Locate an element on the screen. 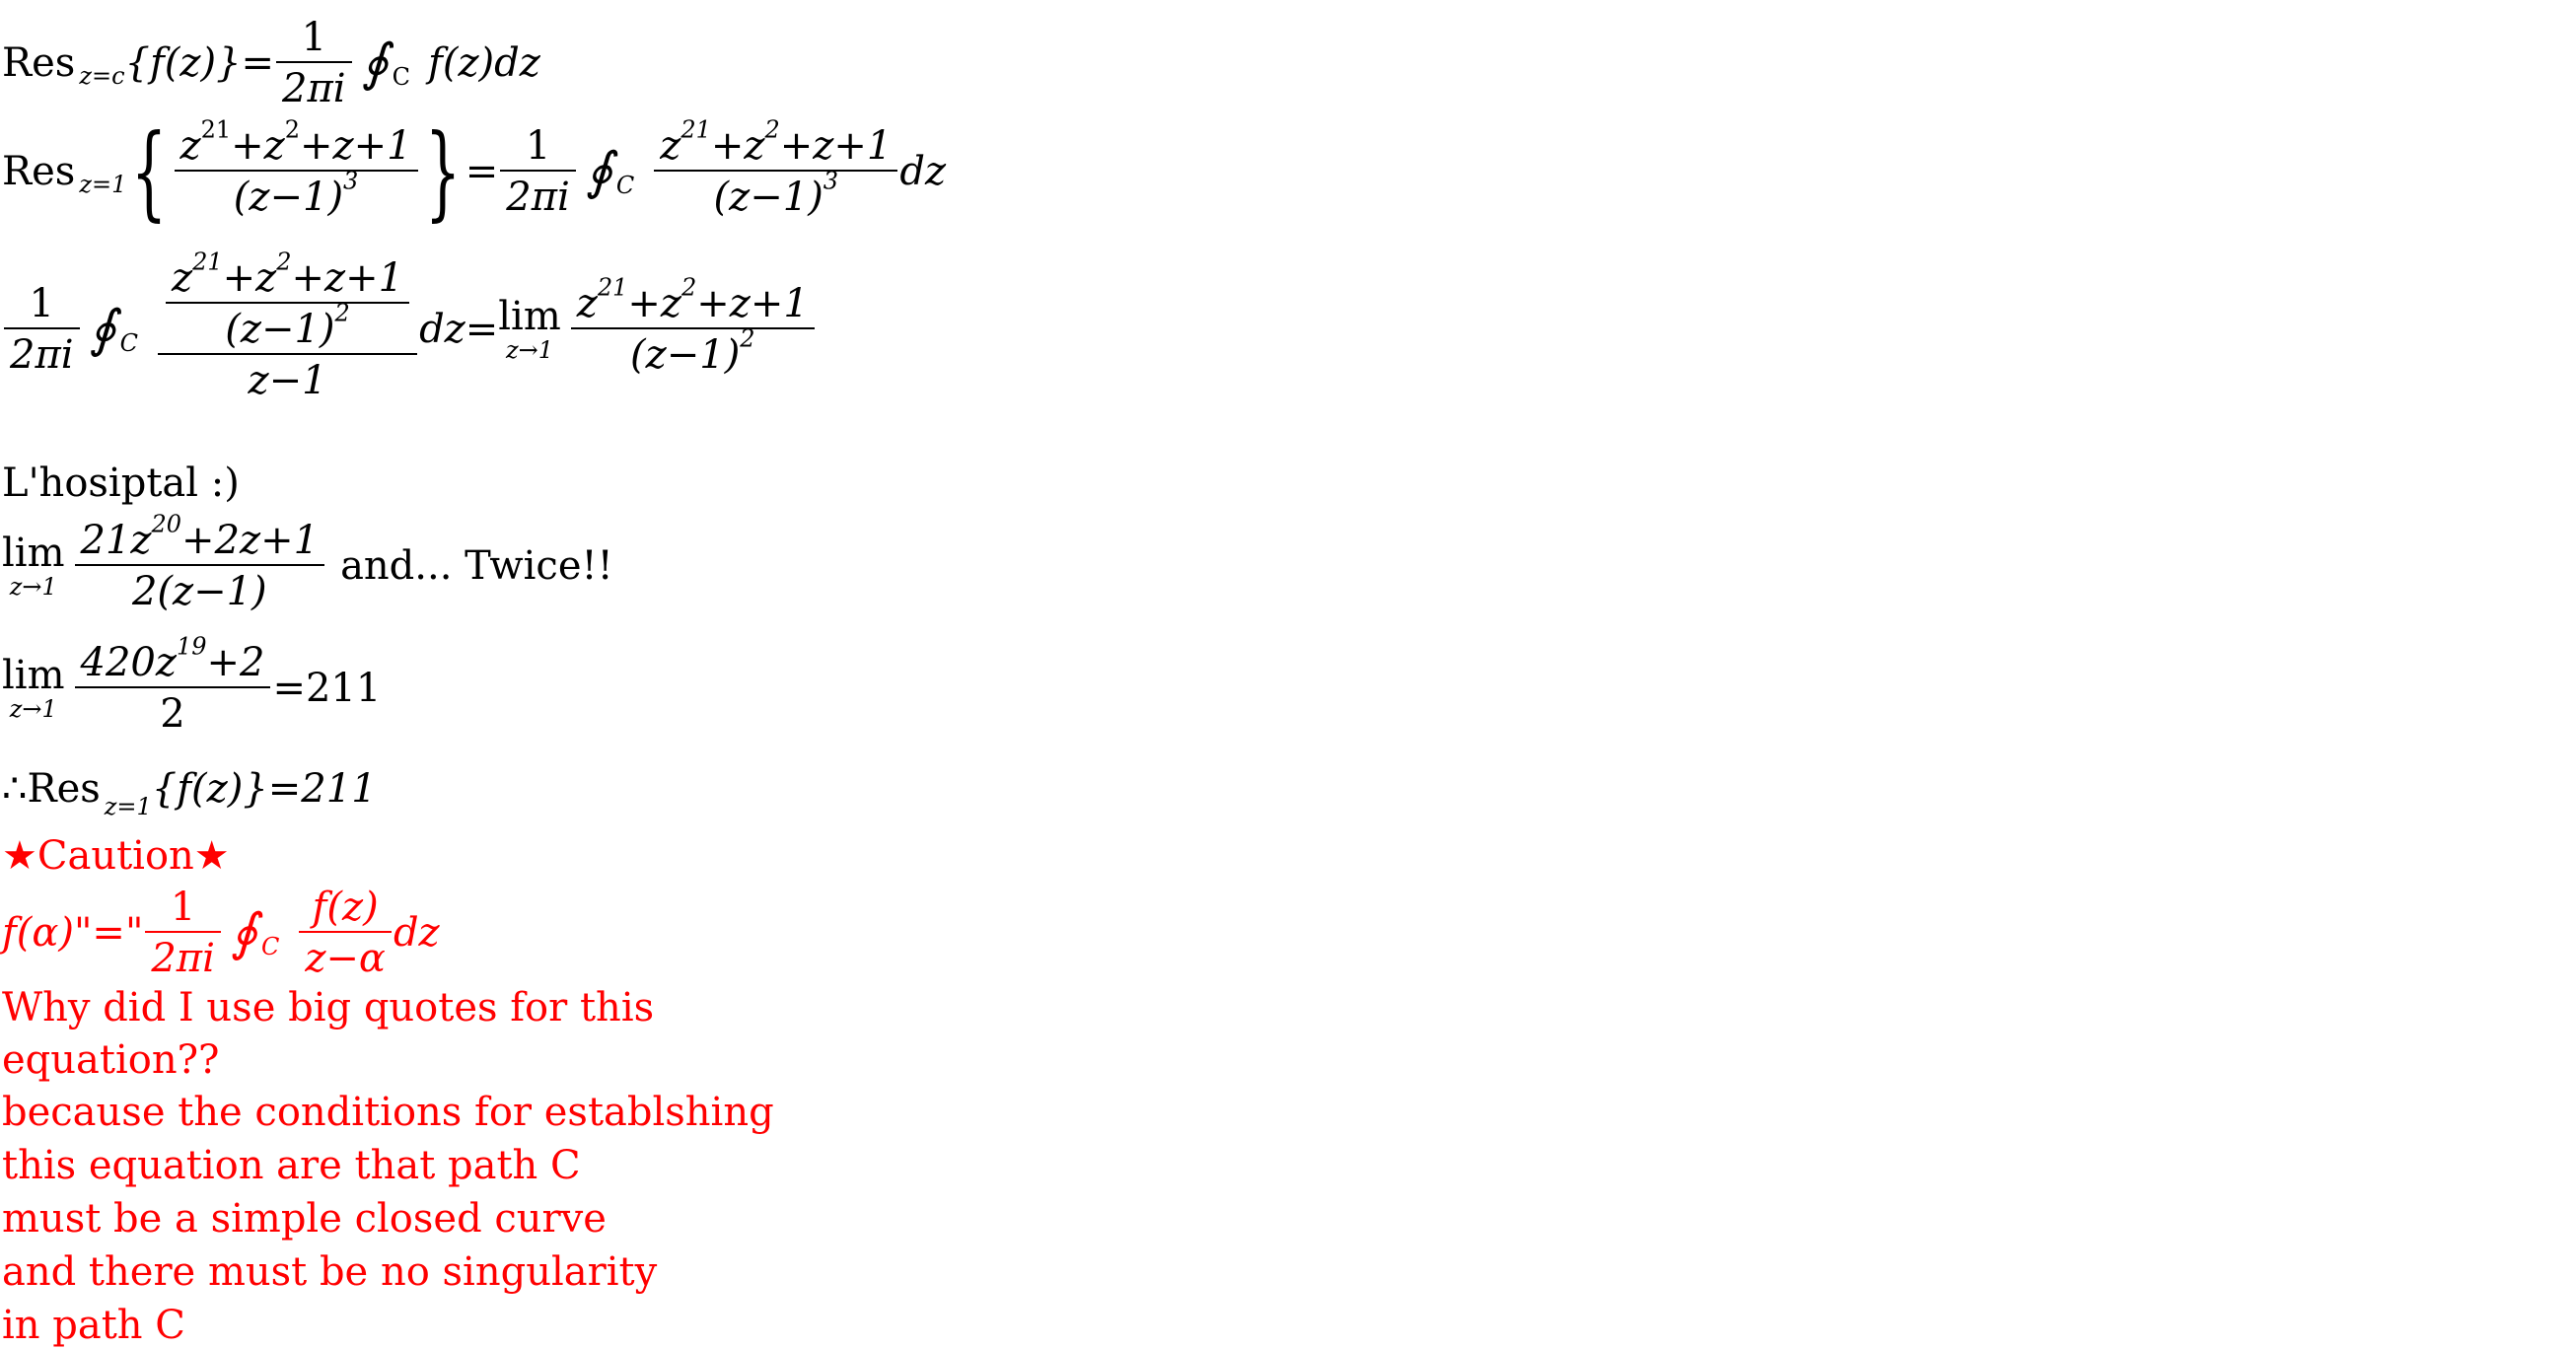  limit-step-1: lim z→1 21z20+2z+1 2(z−1) and... Twice!! is located at coordinates (307, 561).